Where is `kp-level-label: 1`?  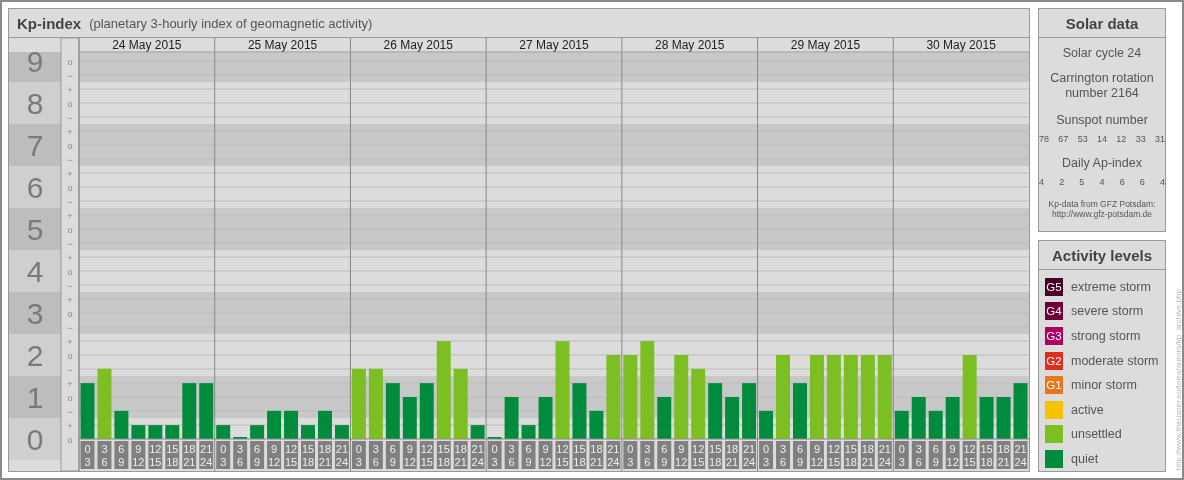 kp-level-label: 1 is located at coordinates (35, 397).